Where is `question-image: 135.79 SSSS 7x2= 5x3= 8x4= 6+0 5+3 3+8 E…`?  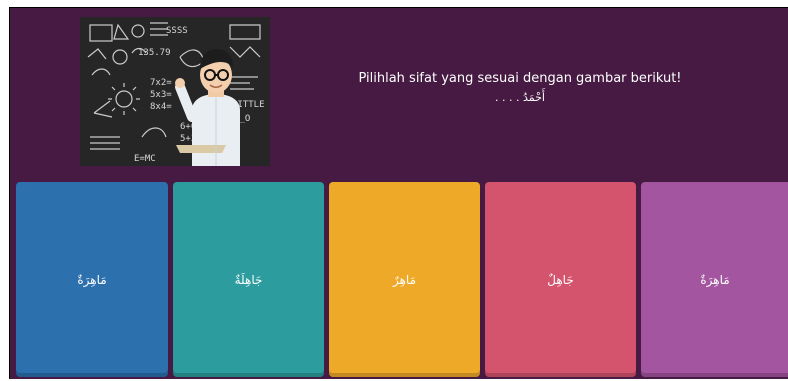 question-image: 135.79 SSSS 7x2= 5x3= 8x4= 6+0 5+3 3+8 E… is located at coordinates (175, 91).